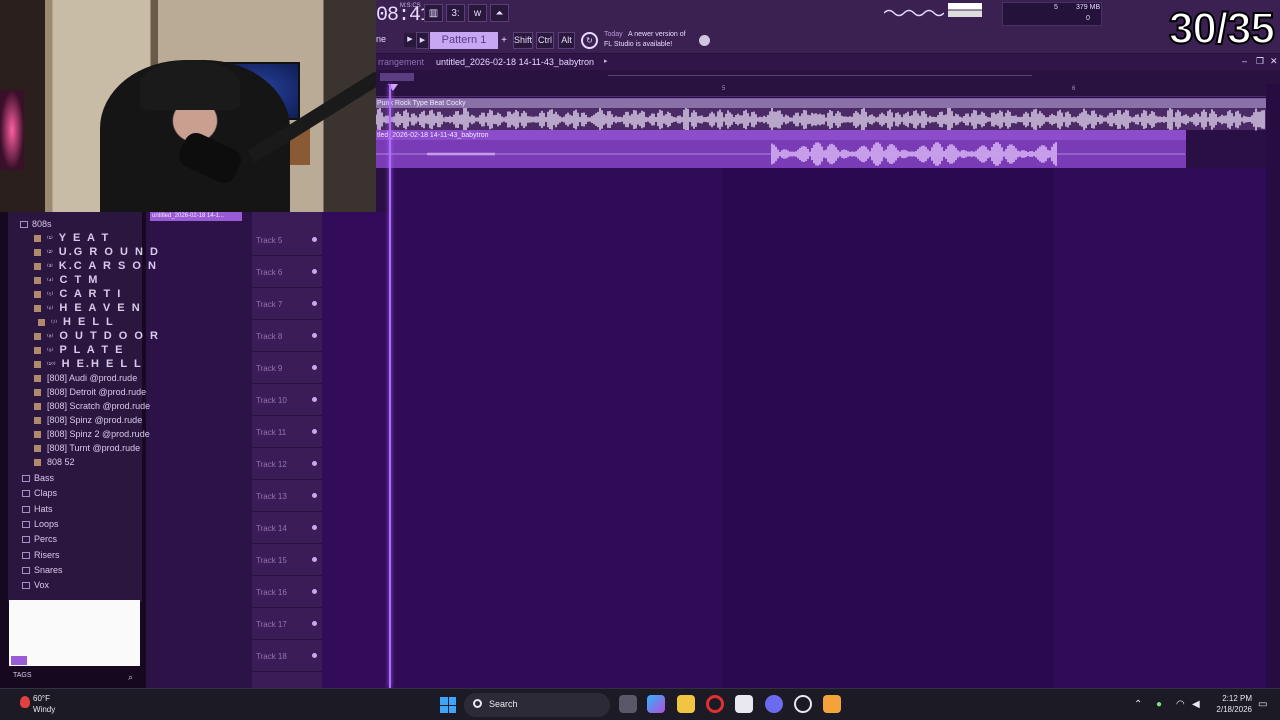  I want to click on track-header: Track 5, so click(287, 240).